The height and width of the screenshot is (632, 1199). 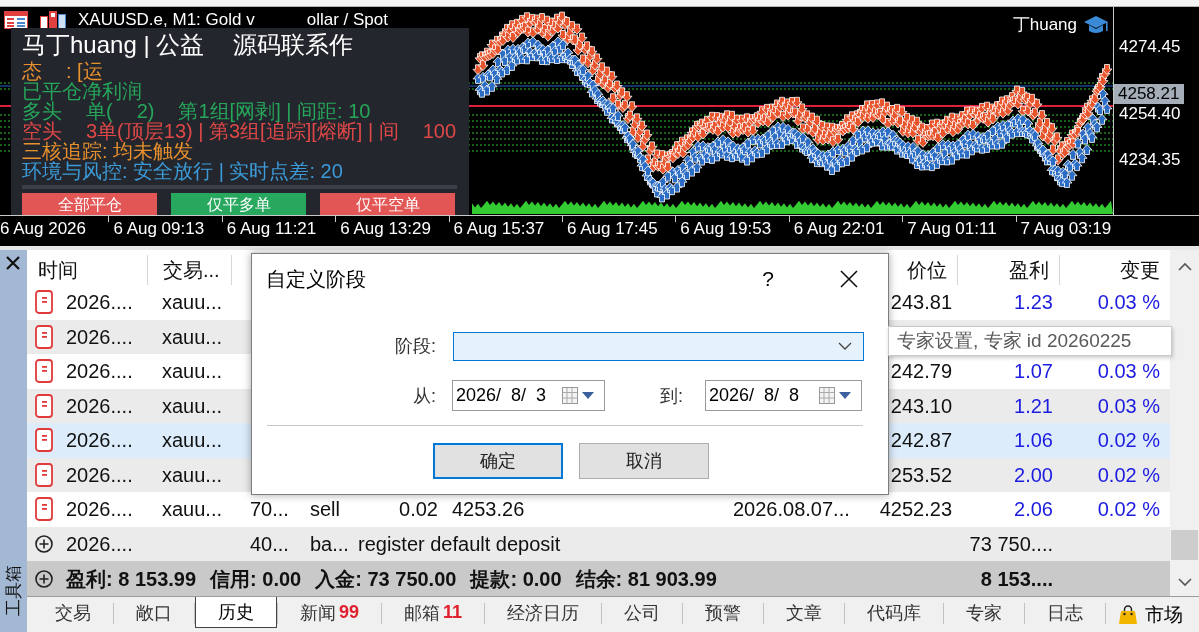 What do you see at coordinates (921, 302) in the screenshot?
I see `price-cell-text: 243.81` at bounding box center [921, 302].